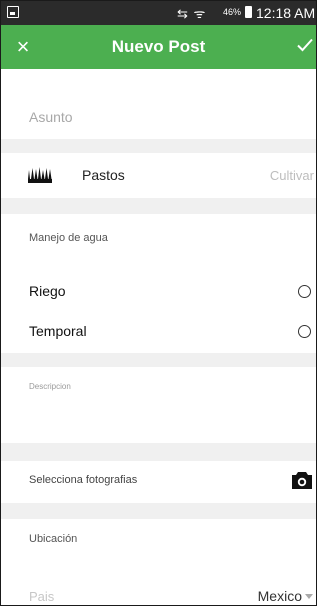  What do you see at coordinates (309, 596) in the screenshot?
I see `dropdown-arrow-icon` at bounding box center [309, 596].